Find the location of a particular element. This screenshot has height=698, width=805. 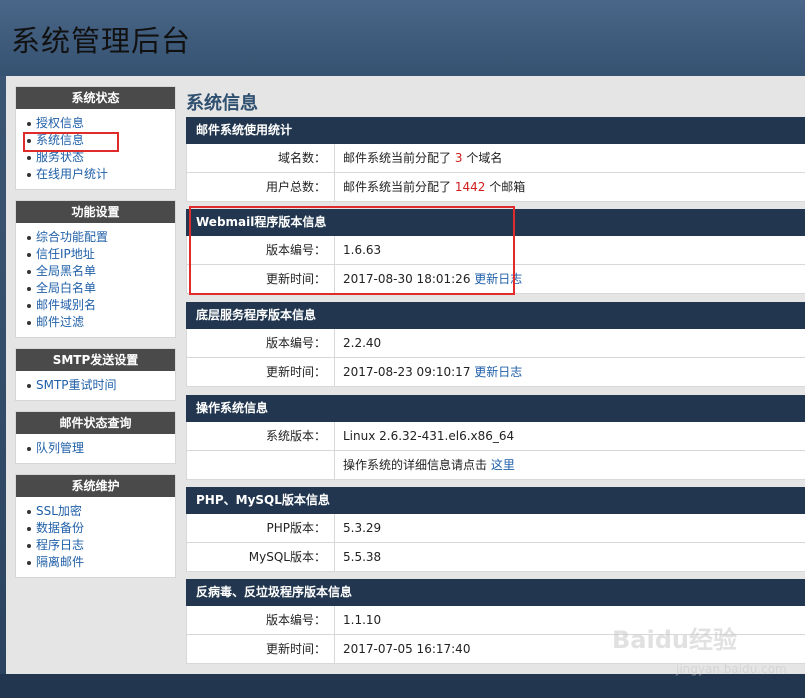

sidebar-item: 信任IP地址 is located at coordinates (101, 254).